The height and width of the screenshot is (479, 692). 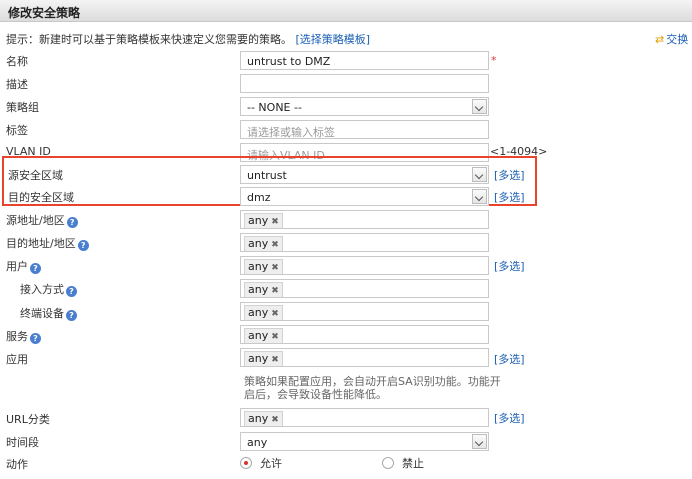 I want to click on user-multi-link: [多选], so click(x=509, y=266).